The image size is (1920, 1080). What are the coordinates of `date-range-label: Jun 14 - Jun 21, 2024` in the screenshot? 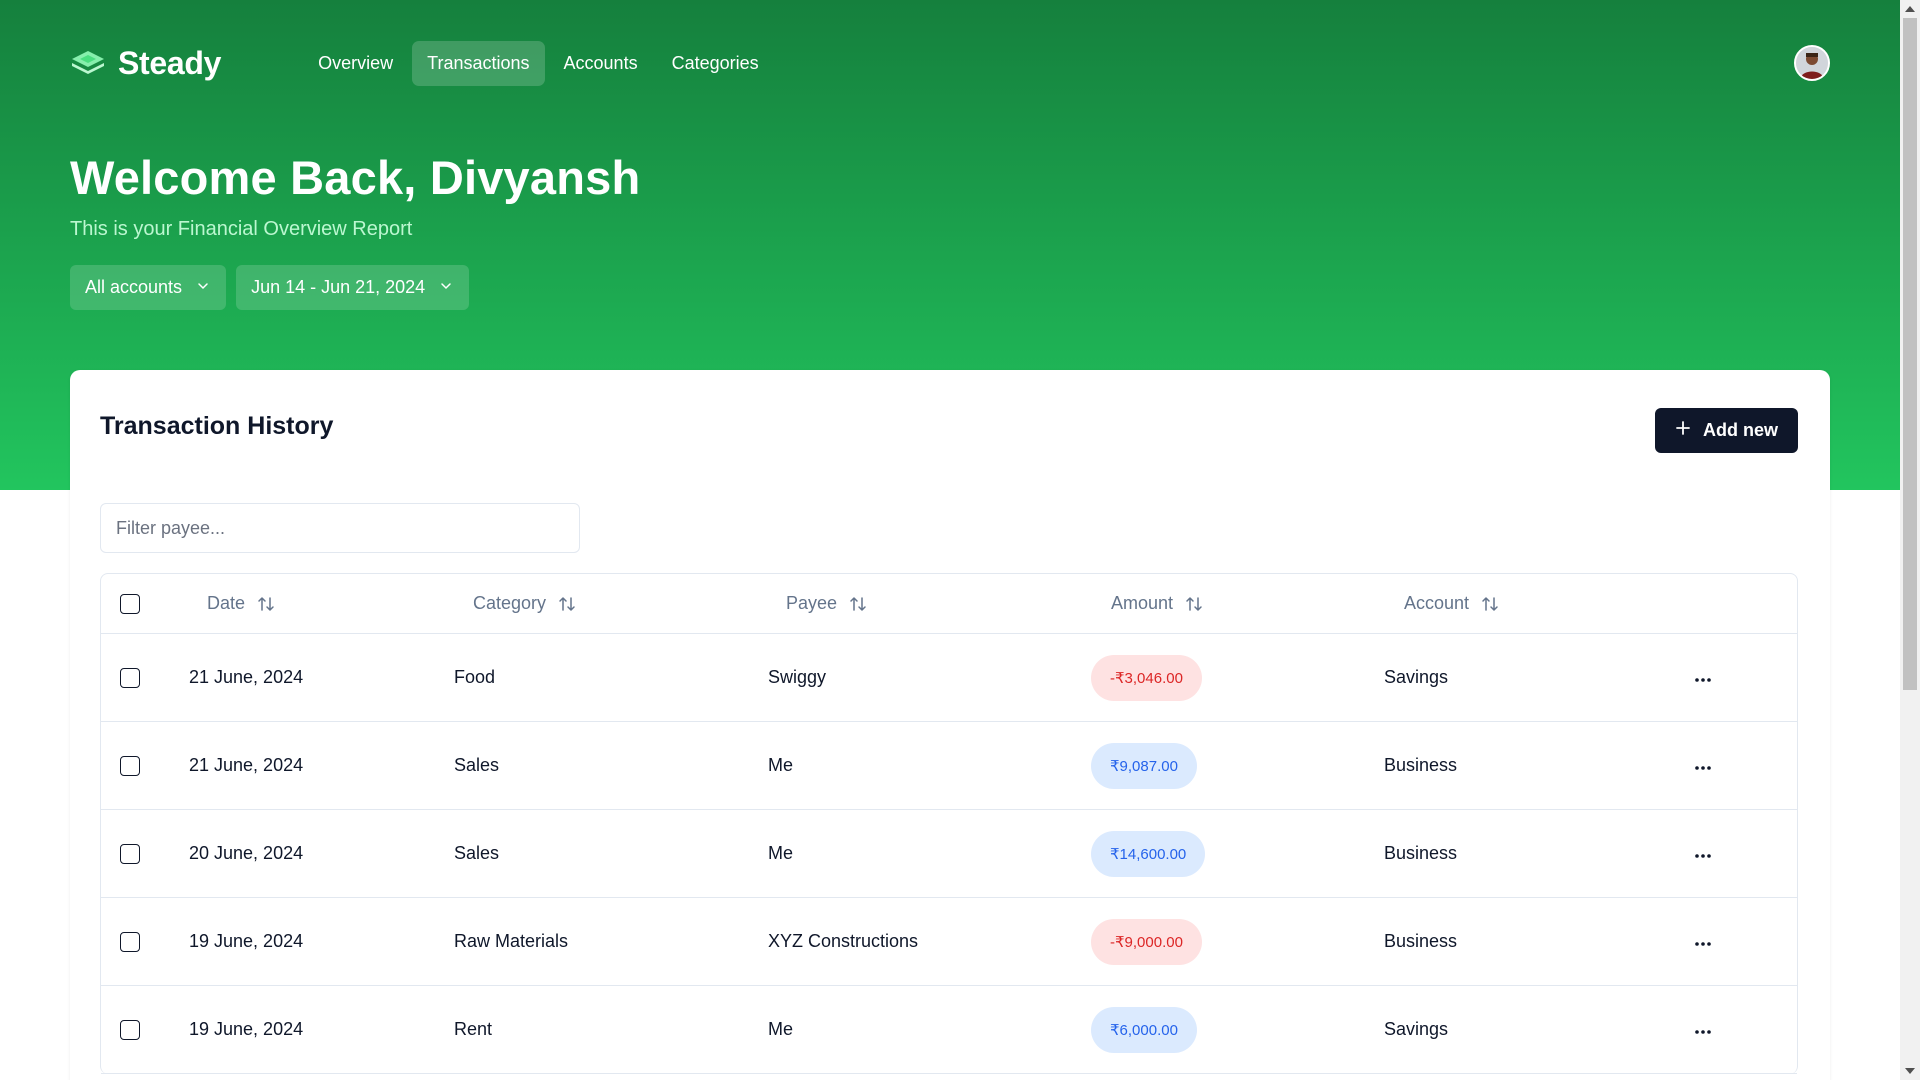 It's located at (338, 287).